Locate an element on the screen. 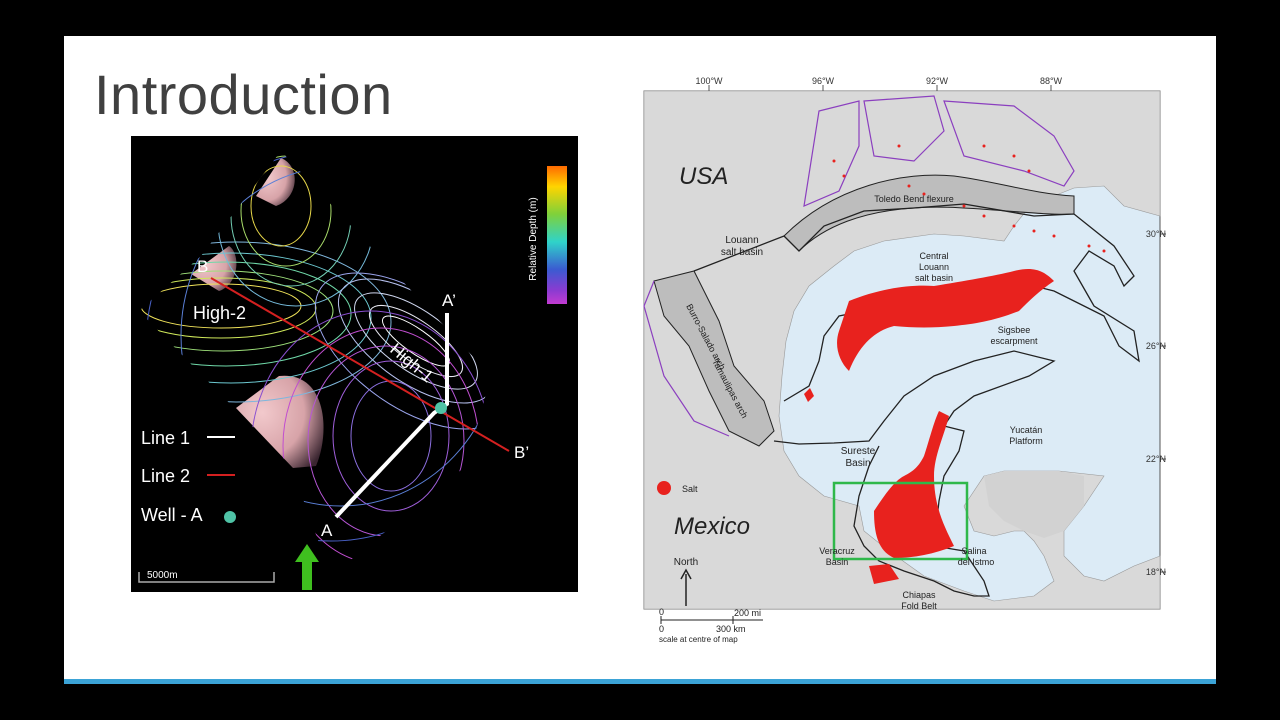 Image resolution: width=1280 pixels, height=720 pixels. lat-label-30n: 30°N is located at coordinates (1156, 234).